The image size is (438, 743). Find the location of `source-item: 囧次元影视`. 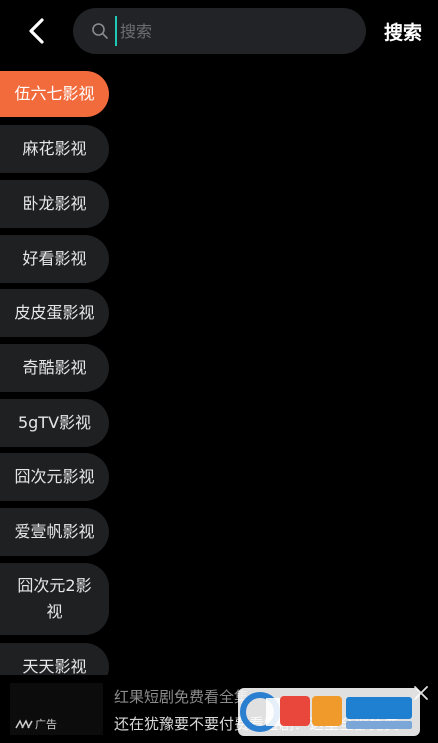

source-item: 囧次元影视 is located at coordinates (54, 477).